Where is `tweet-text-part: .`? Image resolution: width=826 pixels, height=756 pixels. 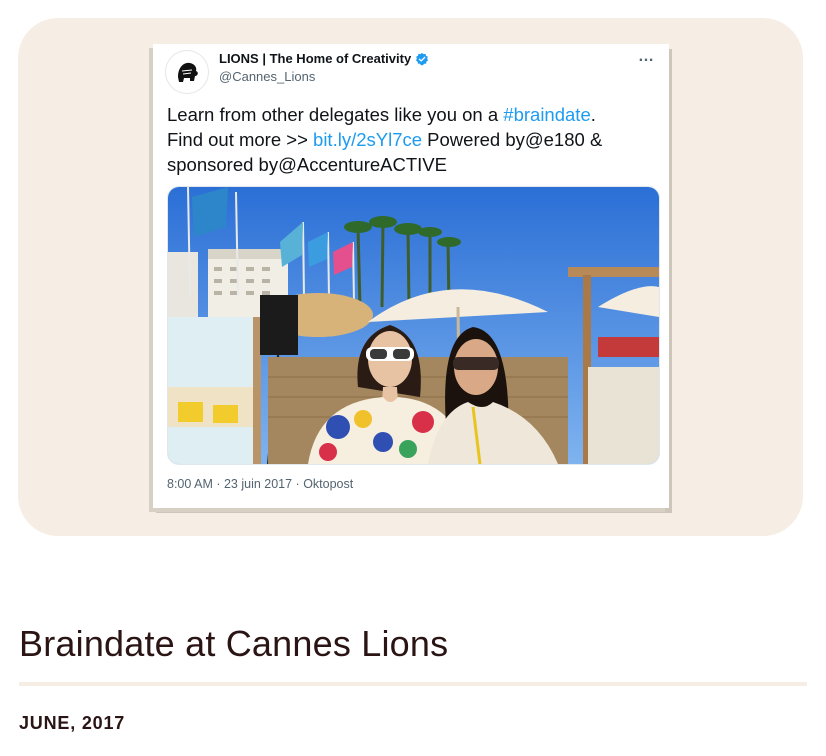
tweet-text-part: . is located at coordinates (593, 114).